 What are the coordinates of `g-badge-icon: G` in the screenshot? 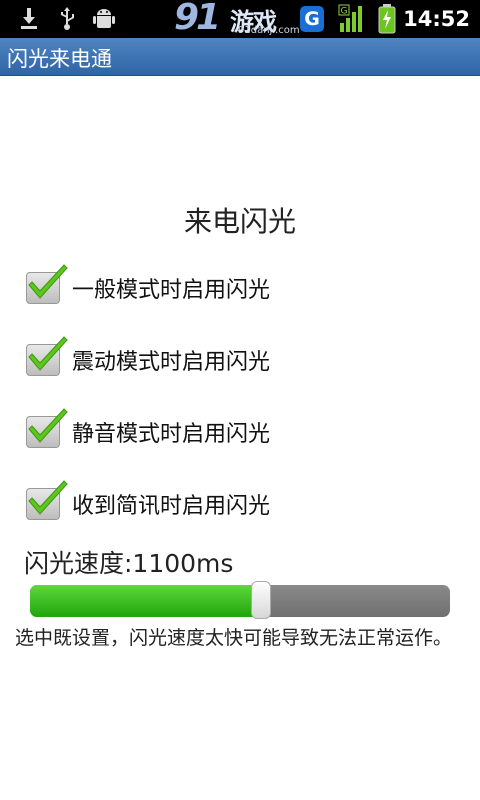 It's located at (312, 19).